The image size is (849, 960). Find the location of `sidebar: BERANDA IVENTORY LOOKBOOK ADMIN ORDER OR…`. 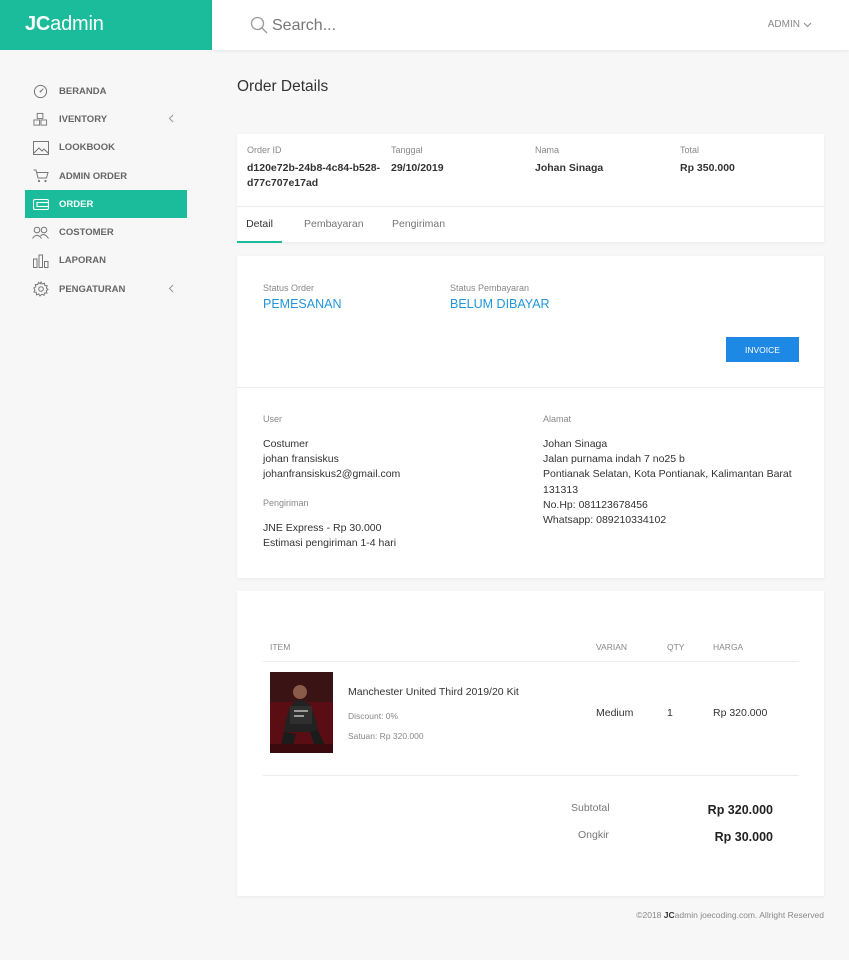

sidebar: BERANDA IVENTORY LOOKBOOK ADMIN ORDER OR… is located at coordinates (106, 190).